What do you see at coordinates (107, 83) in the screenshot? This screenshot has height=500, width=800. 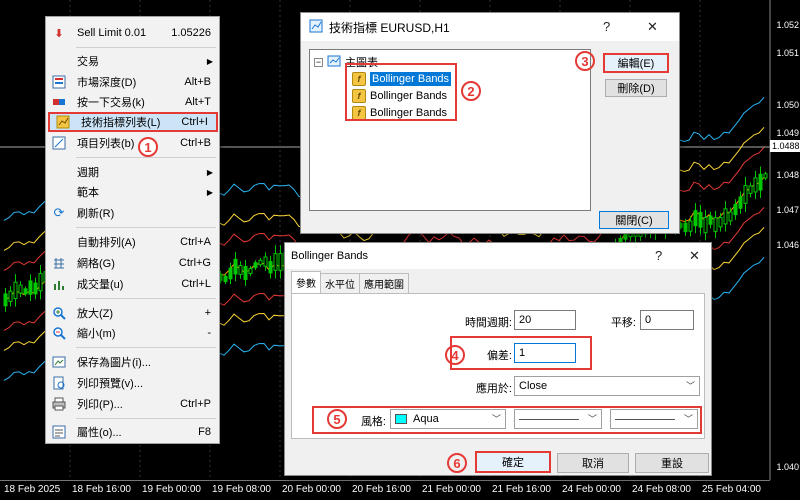 I see `menu-label: 市場深度(D)` at bounding box center [107, 83].